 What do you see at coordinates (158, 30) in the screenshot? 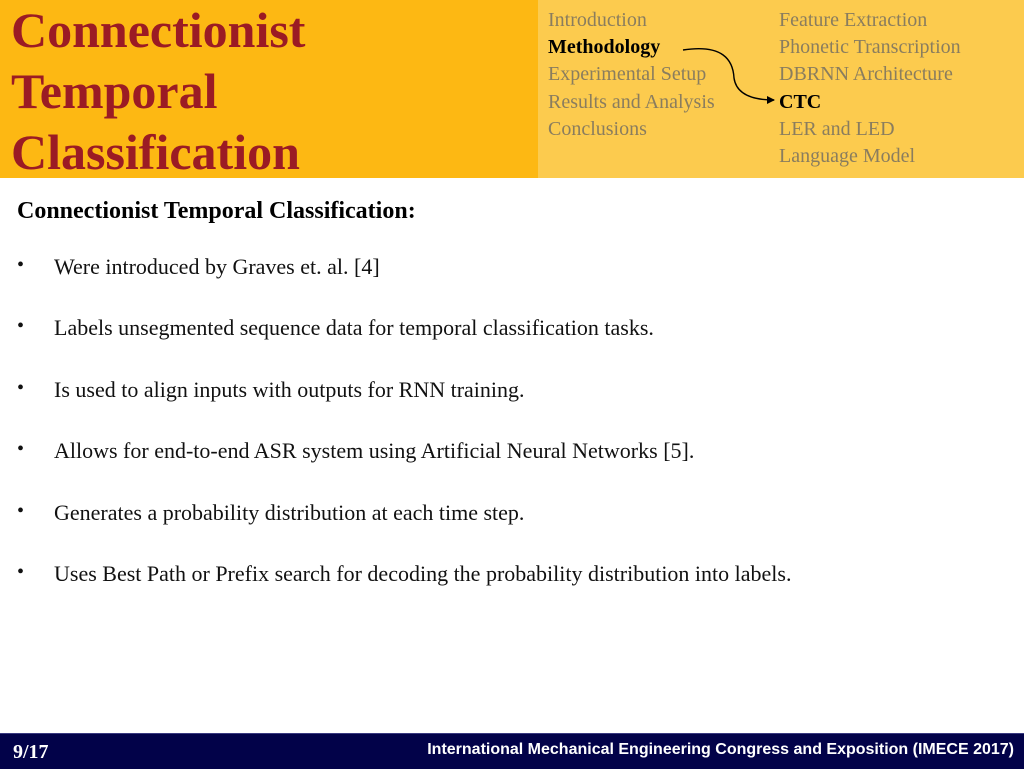
I see `slide-title-line-1: Connectionist` at bounding box center [158, 30].